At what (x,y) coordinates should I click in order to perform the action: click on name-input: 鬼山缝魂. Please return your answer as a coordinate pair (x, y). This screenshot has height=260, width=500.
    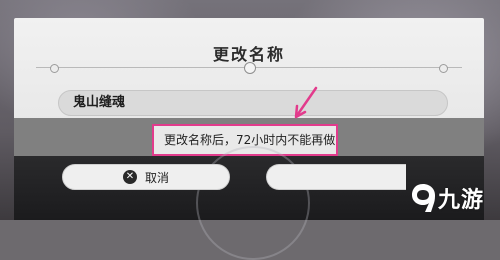
    Looking at the image, I should click on (253, 103).